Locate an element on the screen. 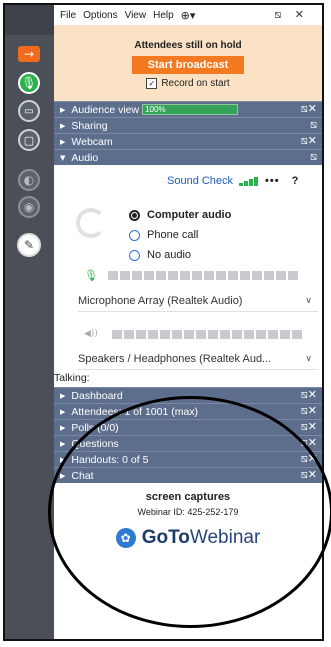  loading-spinner-icon is located at coordinates (91, 223).